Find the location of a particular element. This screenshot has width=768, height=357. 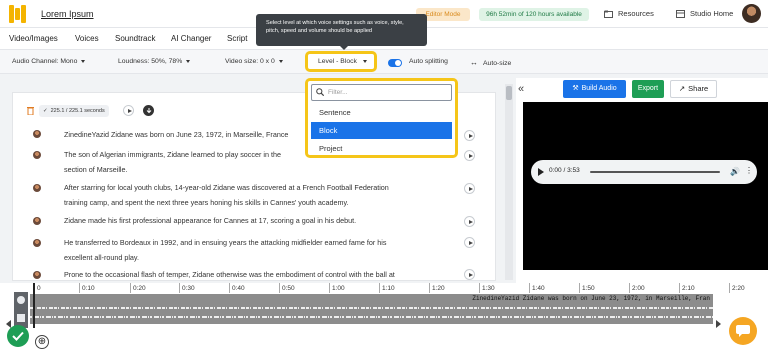

resize-arrows-icon: ↔ is located at coordinates (474, 62).